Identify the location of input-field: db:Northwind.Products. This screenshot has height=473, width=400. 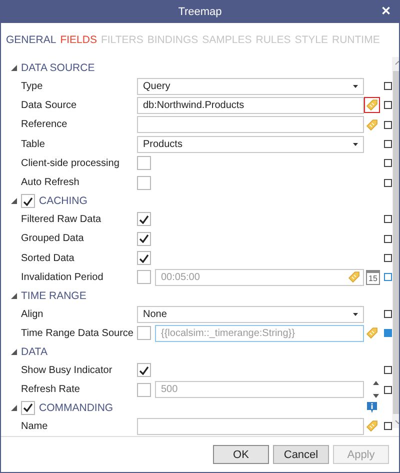
(250, 105).